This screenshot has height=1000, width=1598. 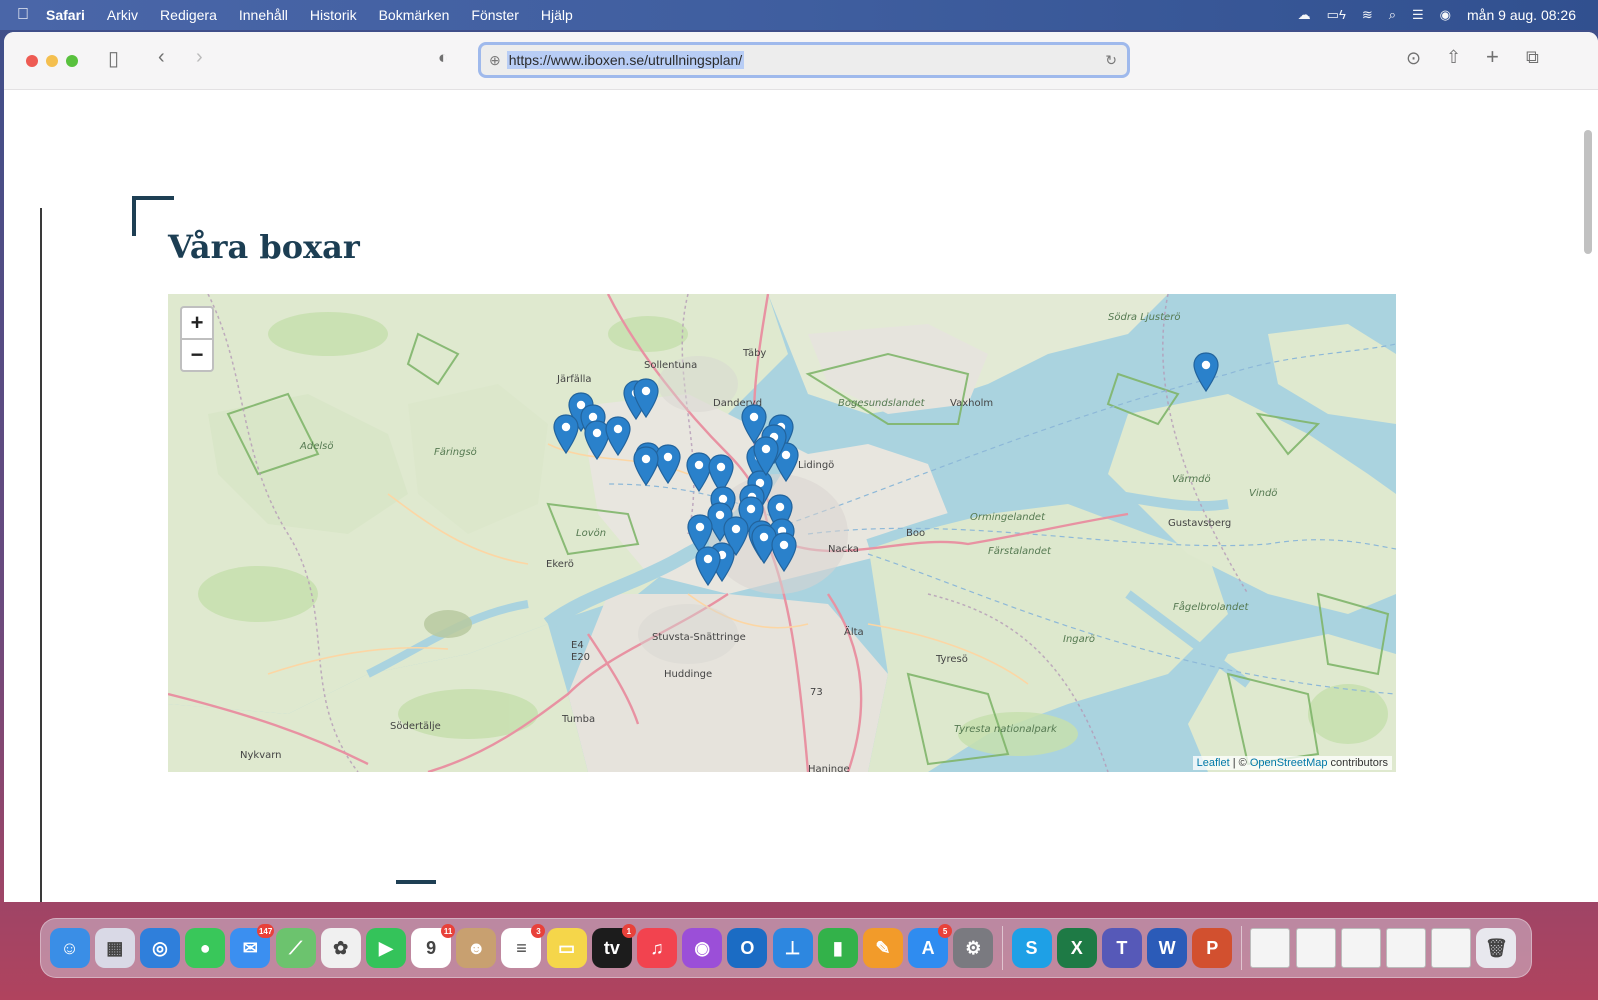 What do you see at coordinates (613, 946) in the screenshot?
I see `appletv-icon: tv 1` at bounding box center [613, 946].